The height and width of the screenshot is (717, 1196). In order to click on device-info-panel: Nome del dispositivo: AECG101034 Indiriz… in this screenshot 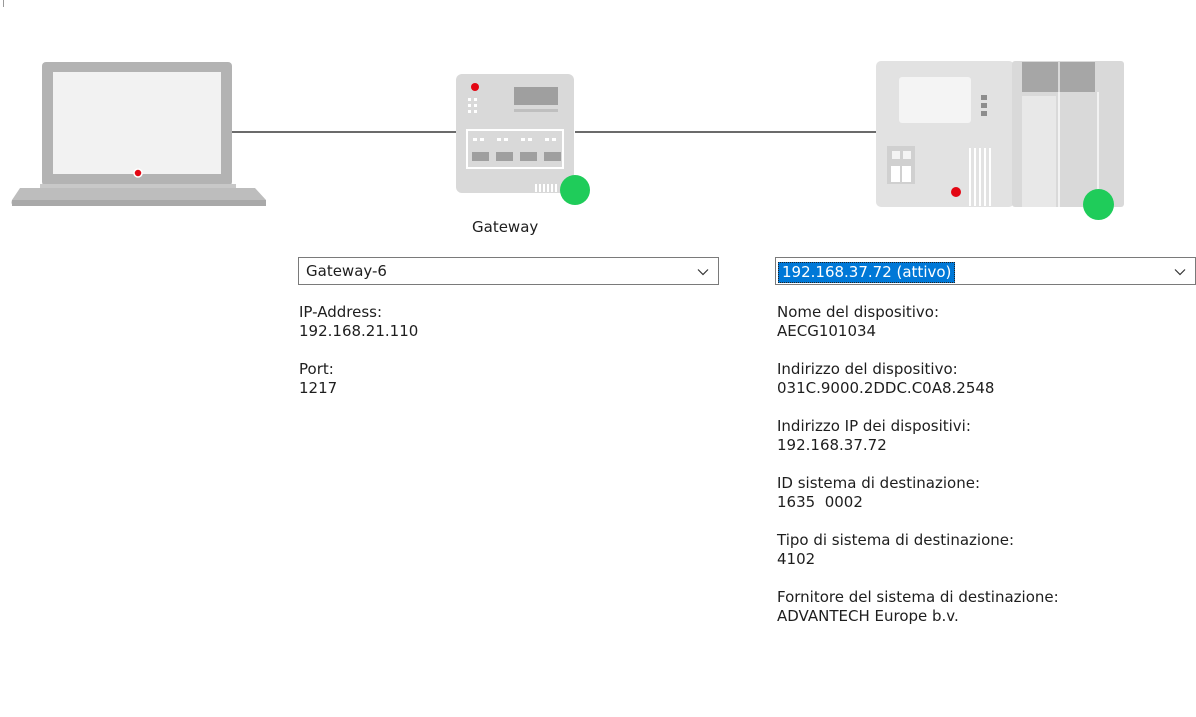, I will do `click(918, 474)`.